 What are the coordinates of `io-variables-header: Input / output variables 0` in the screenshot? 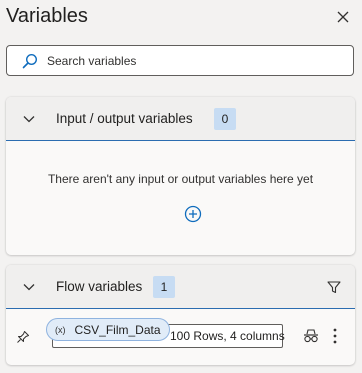 It's located at (180, 119).